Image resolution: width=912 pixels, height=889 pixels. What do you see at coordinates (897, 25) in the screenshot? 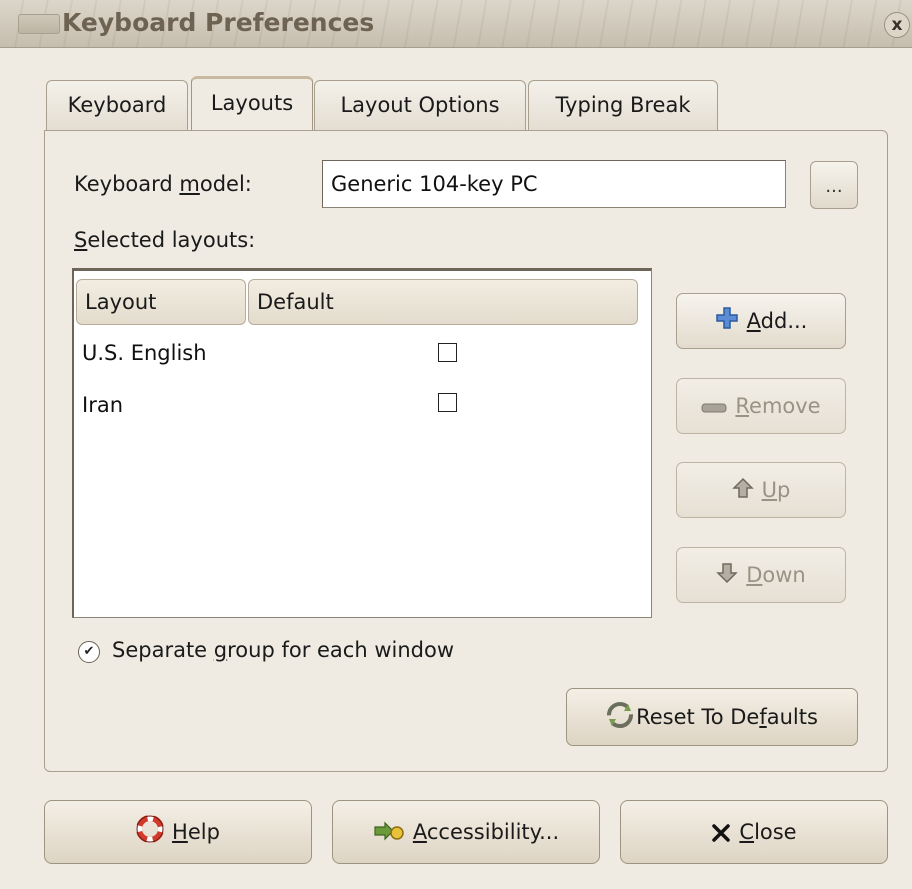
I see `window-close-icon: x` at bounding box center [897, 25].